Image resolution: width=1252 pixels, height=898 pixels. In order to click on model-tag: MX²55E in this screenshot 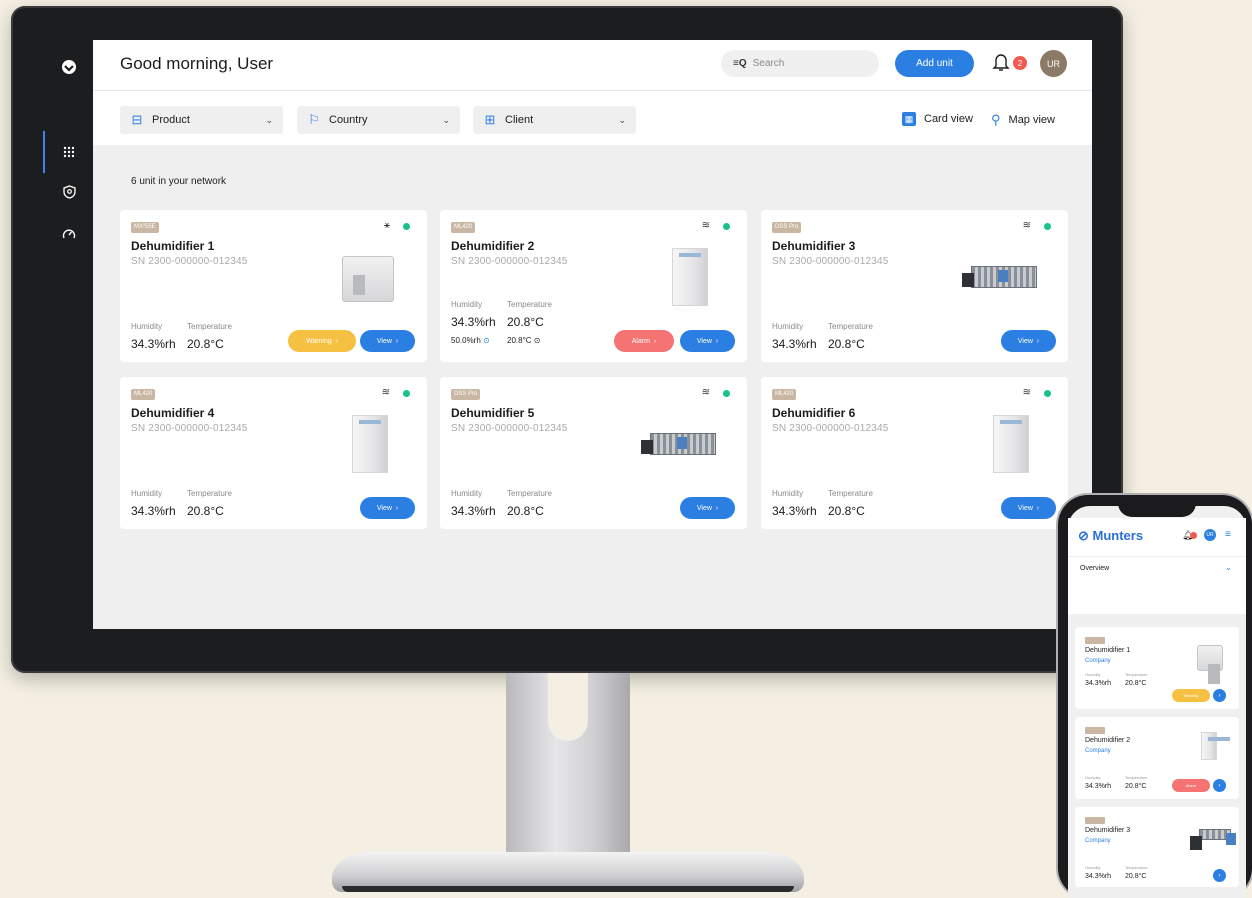, I will do `click(145, 227)`.